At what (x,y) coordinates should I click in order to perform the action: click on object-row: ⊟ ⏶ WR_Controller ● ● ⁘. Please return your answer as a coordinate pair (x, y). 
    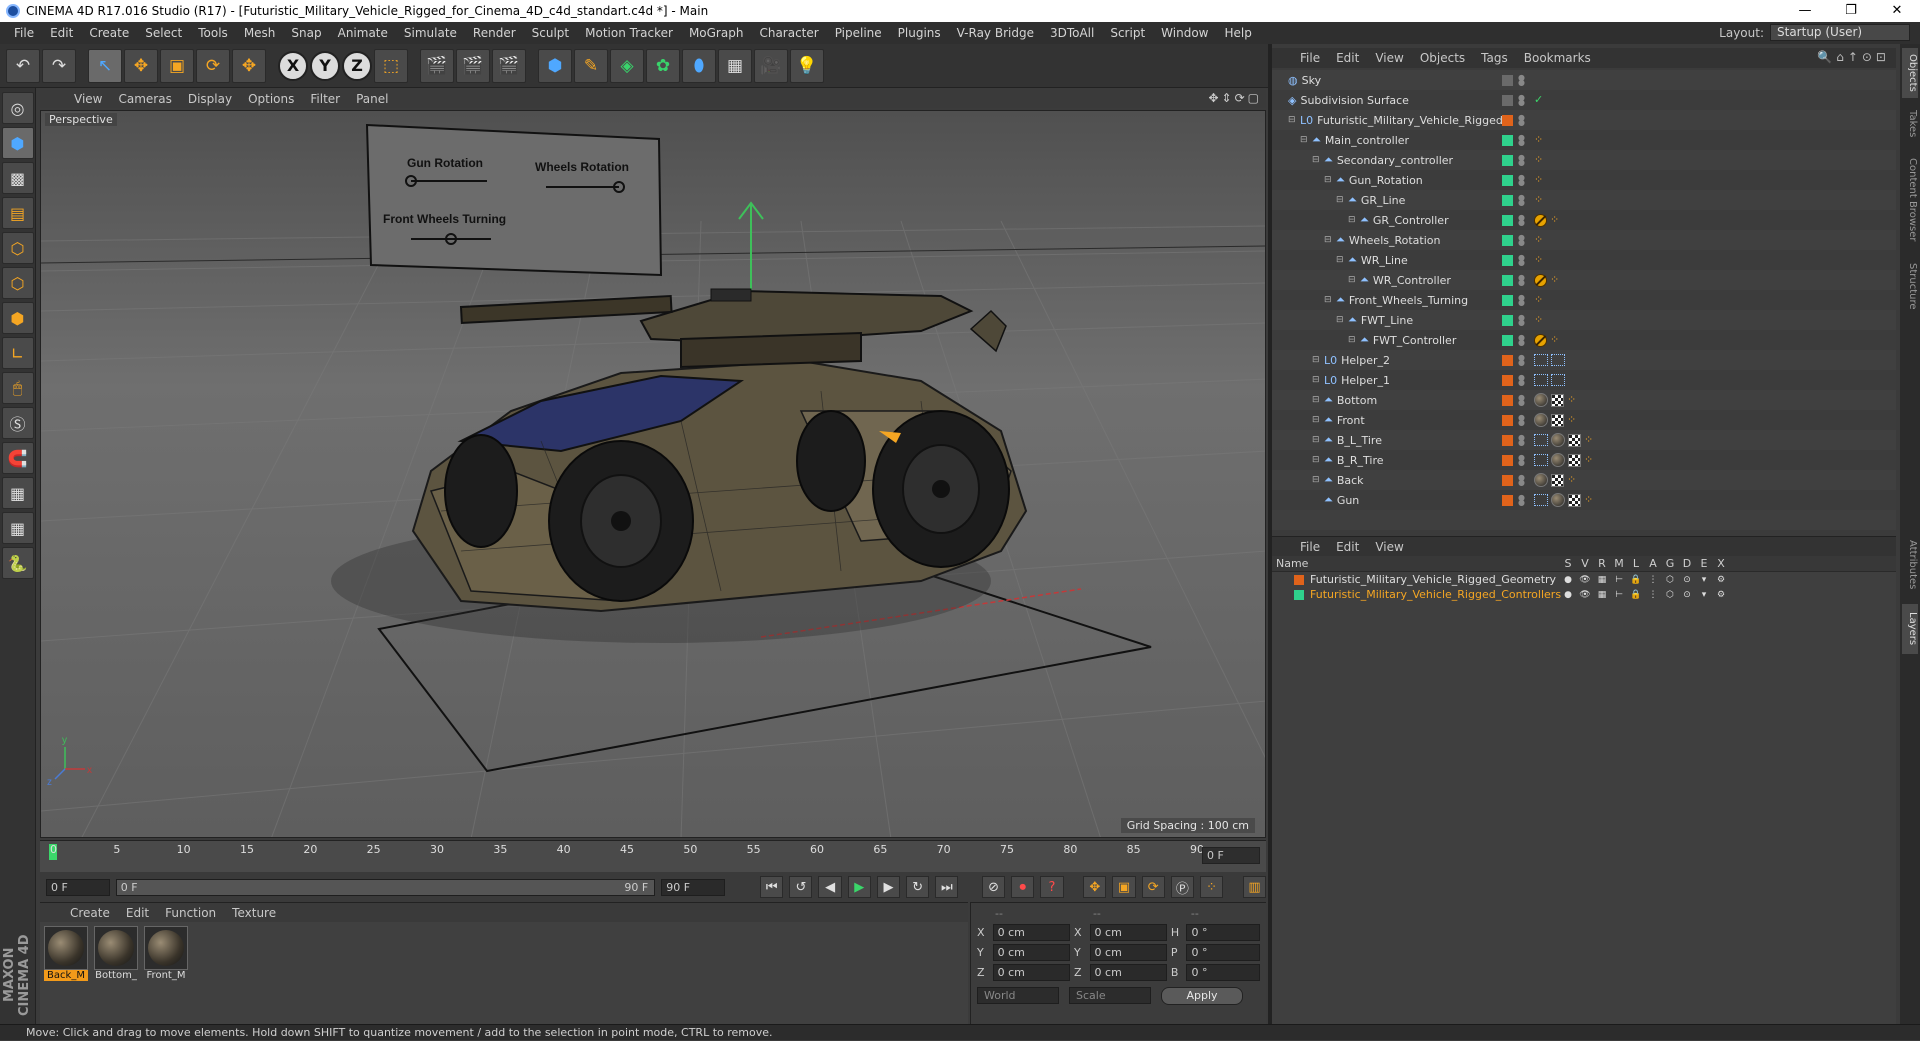
    Looking at the image, I should click on (1584, 280).